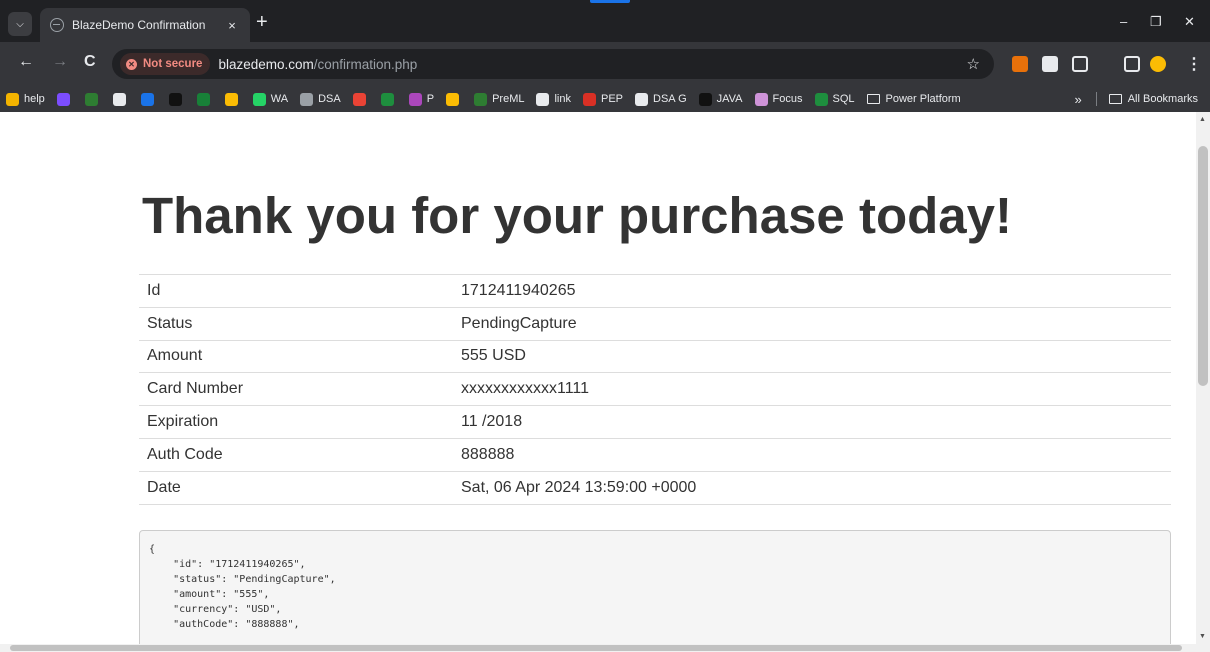  I want to click on bookmark-item: Power Platform, so click(913, 99).